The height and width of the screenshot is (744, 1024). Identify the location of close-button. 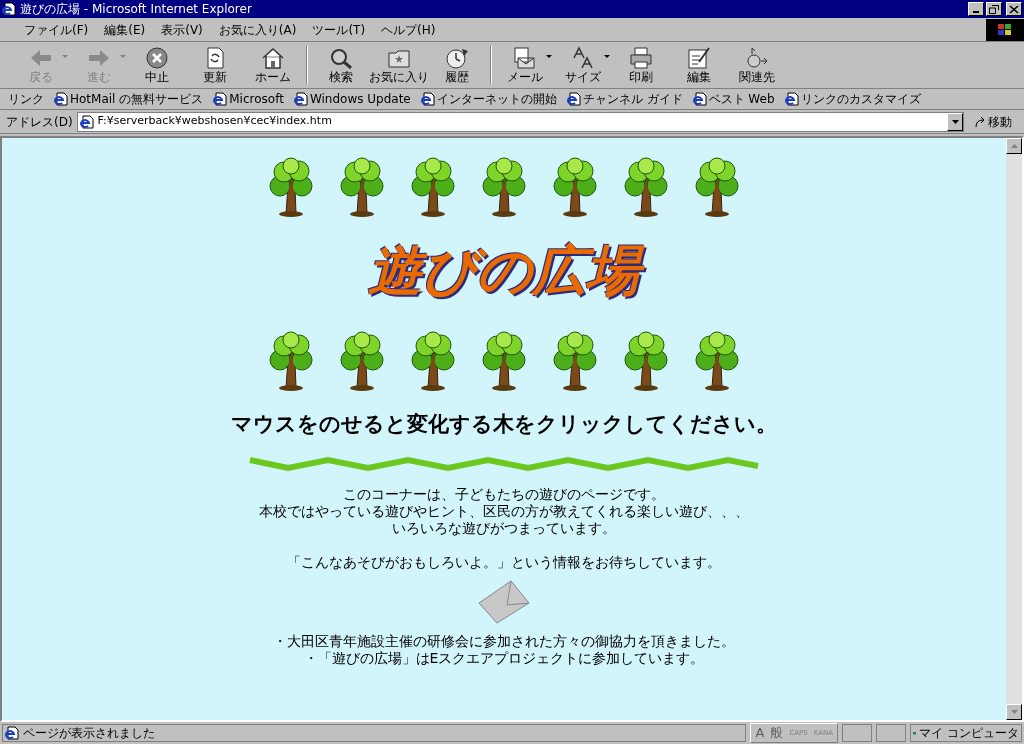
(1014, 9).